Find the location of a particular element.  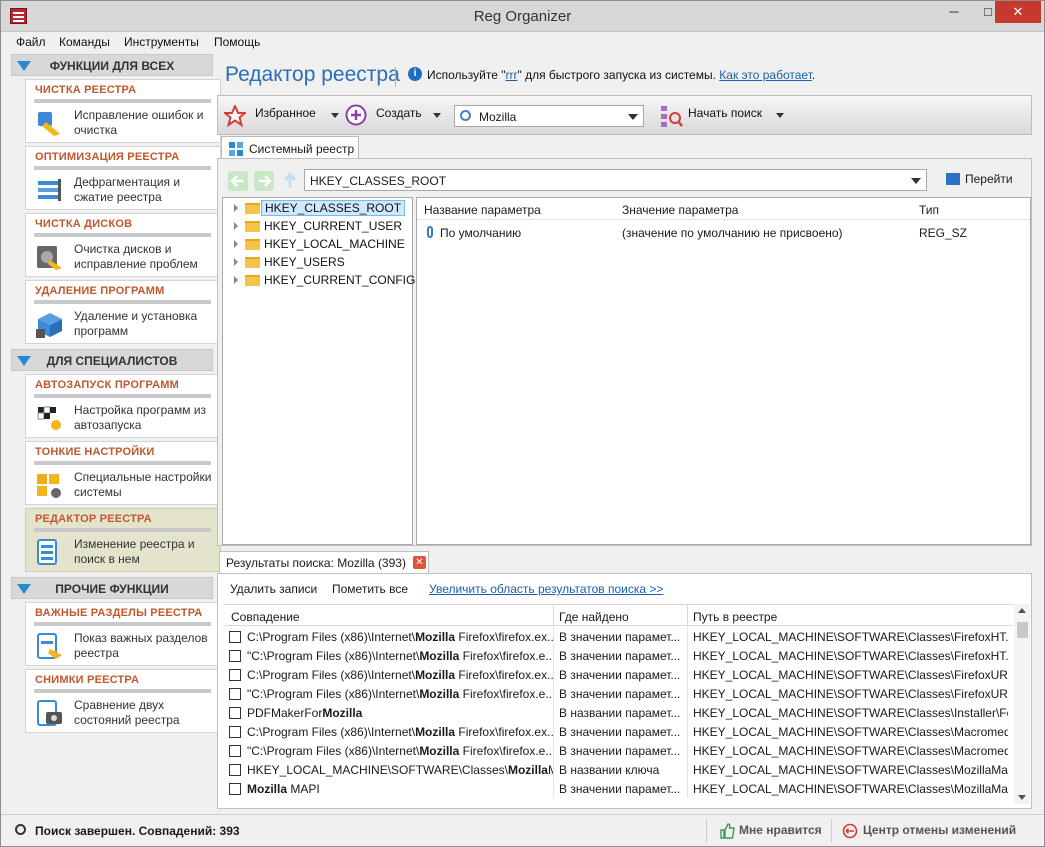

up-arrow-icon is located at coordinates (290, 181).